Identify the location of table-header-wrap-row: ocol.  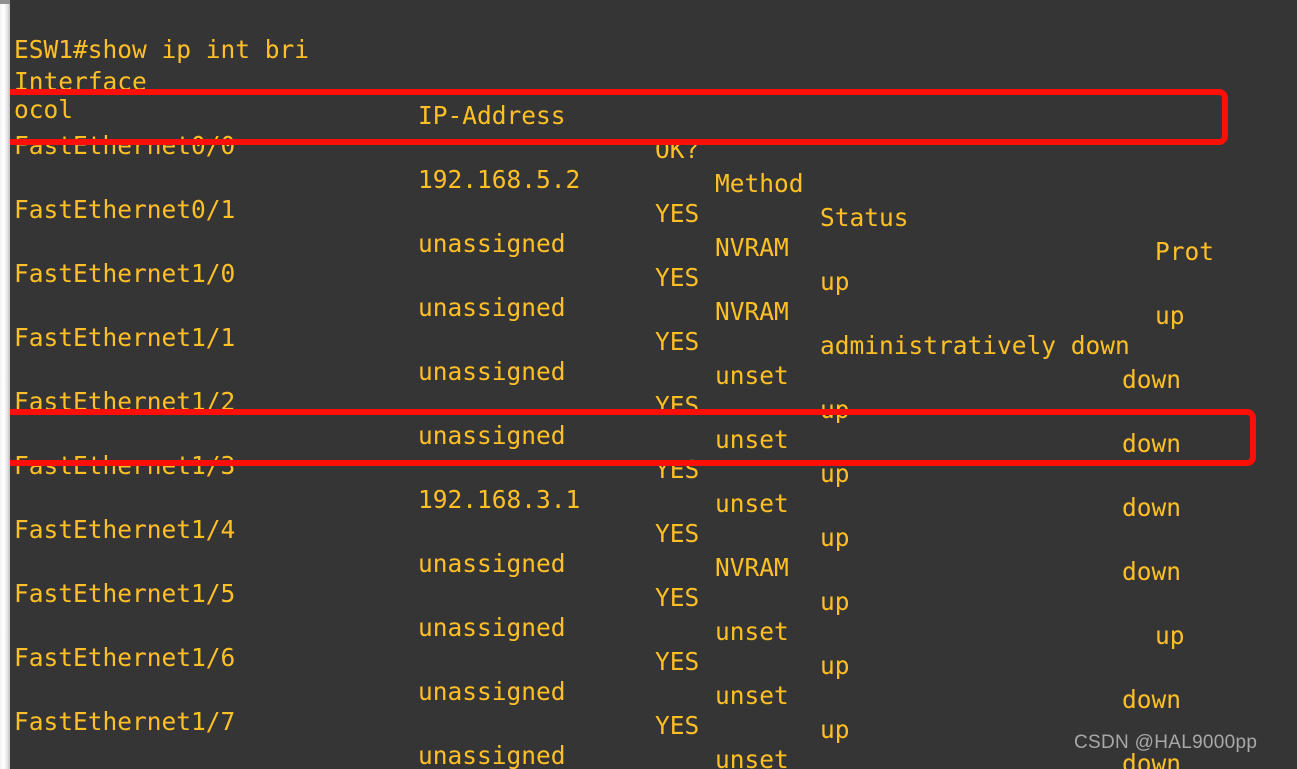
(54, 91).